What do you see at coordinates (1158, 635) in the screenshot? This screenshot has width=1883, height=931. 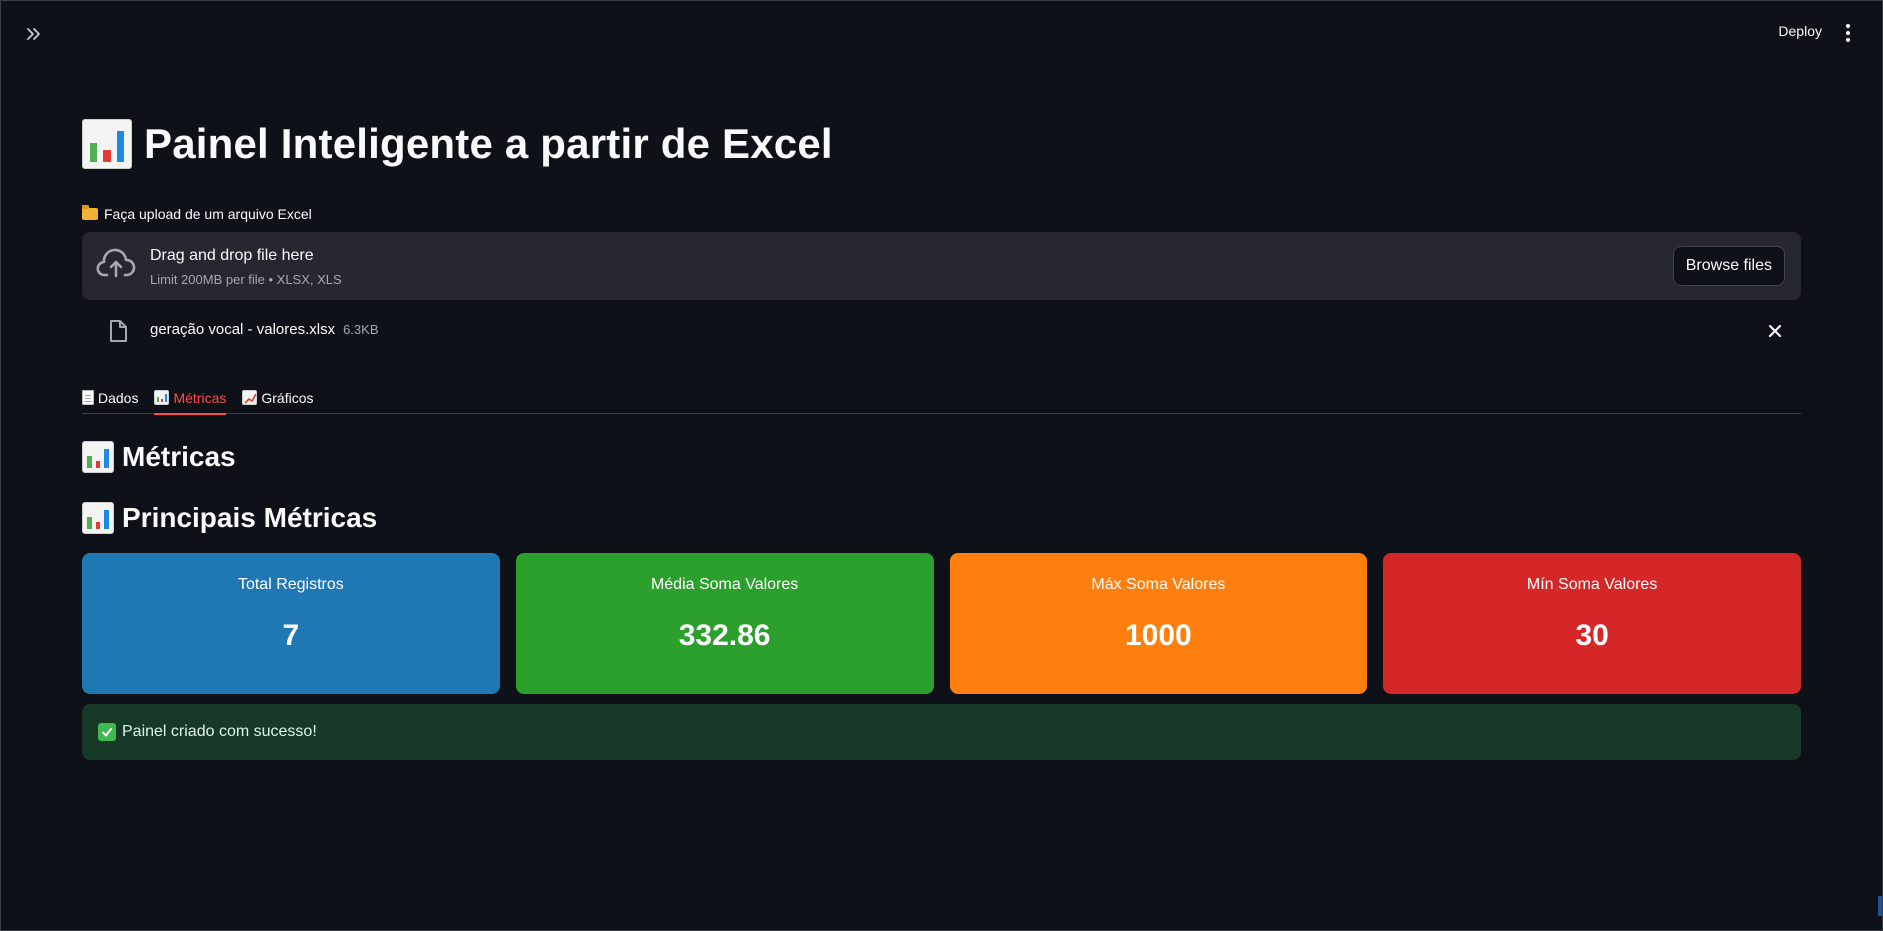 I see `metric-value: 1000` at bounding box center [1158, 635].